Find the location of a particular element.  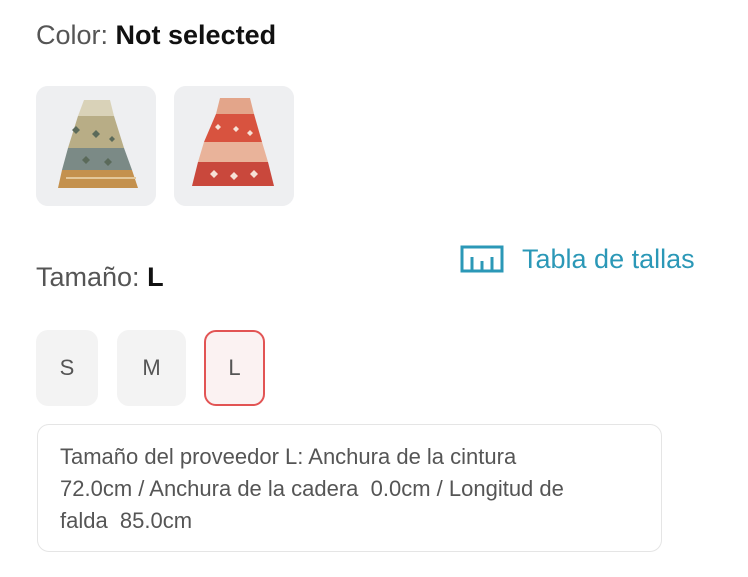

color-heading: Color: Not selected is located at coordinates (156, 35).